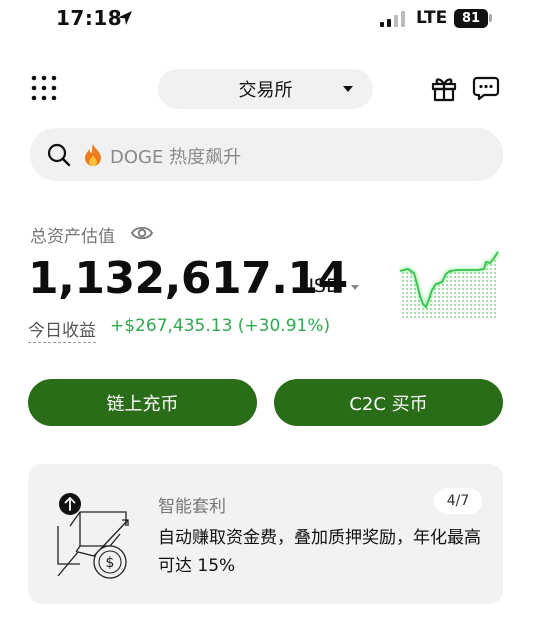  I want to click on chevron-down-icon, so click(348, 89).